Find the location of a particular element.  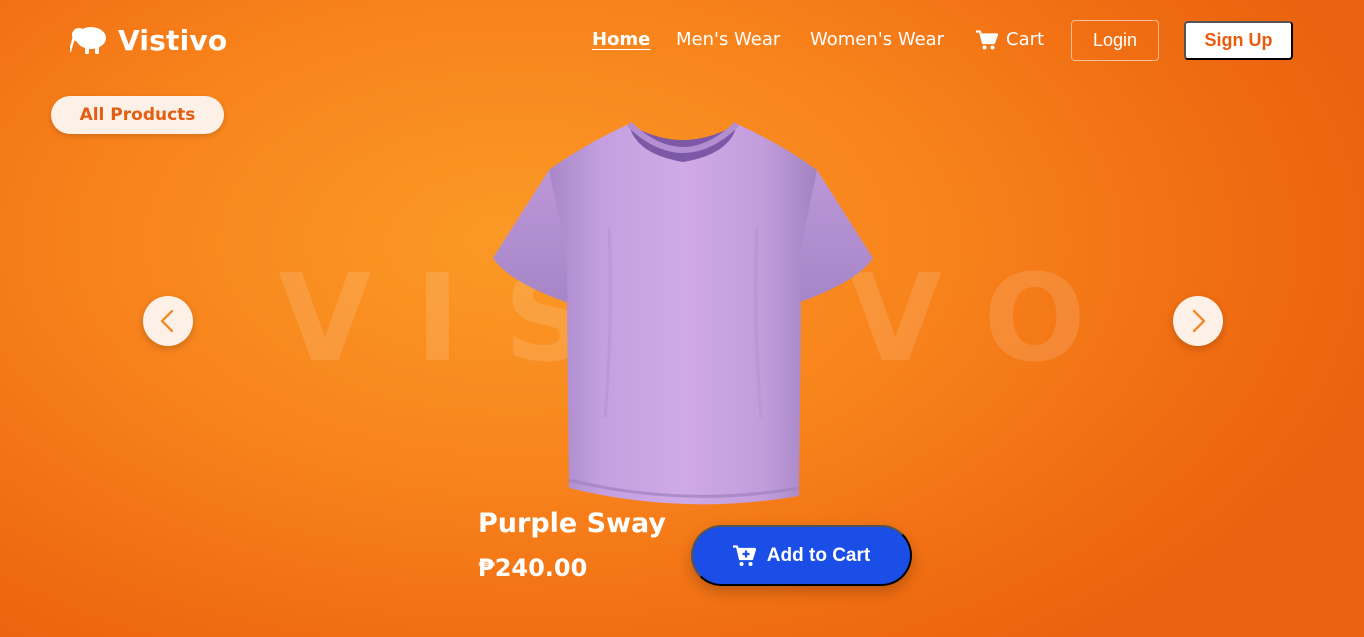

chevron-left-icon is located at coordinates (167, 321).